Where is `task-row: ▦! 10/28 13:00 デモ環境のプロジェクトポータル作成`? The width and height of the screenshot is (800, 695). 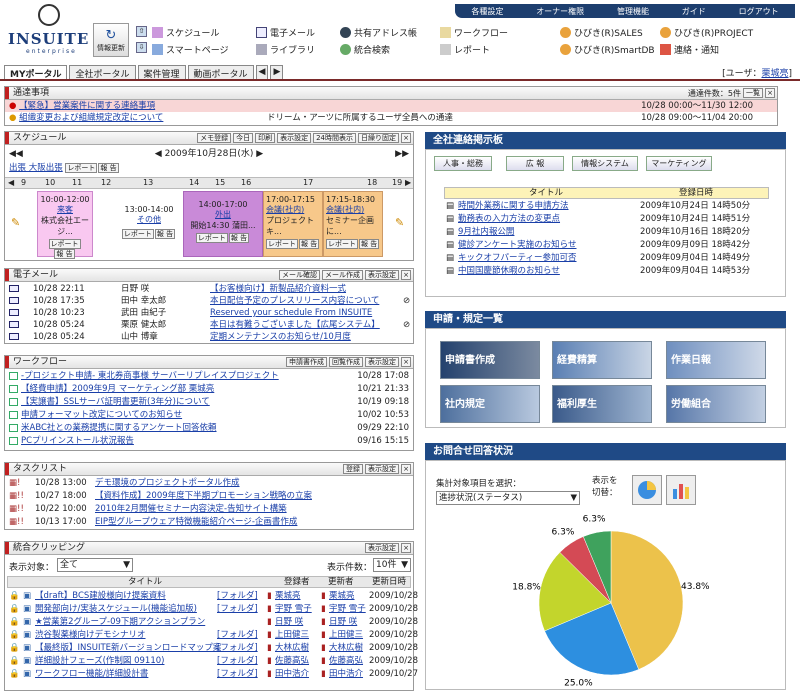 task-row: ▦! 10/28 13:00 デモ環境のプロジェクトポータル作成 is located at coordinates (209, 483).